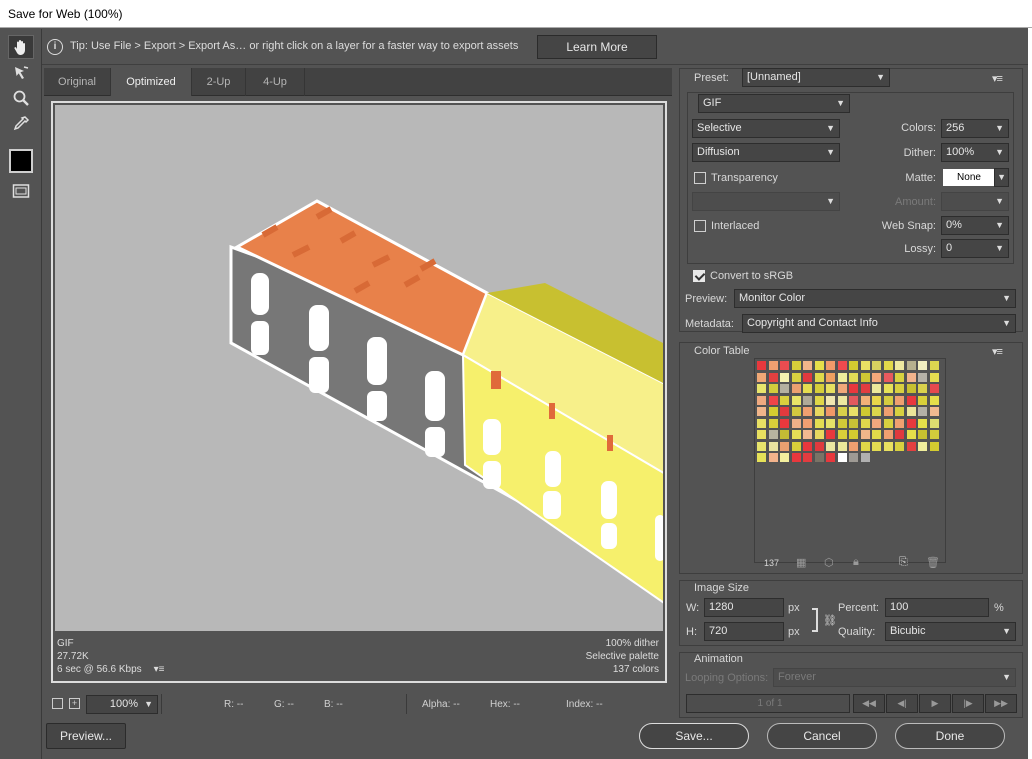 The width and height of the screenshot is (1032, 759). What do you see at coordinates (997, 78) in the screenshot?
I see `optimize-menu-icon: ▾≡` at bounding box center [997, 78].